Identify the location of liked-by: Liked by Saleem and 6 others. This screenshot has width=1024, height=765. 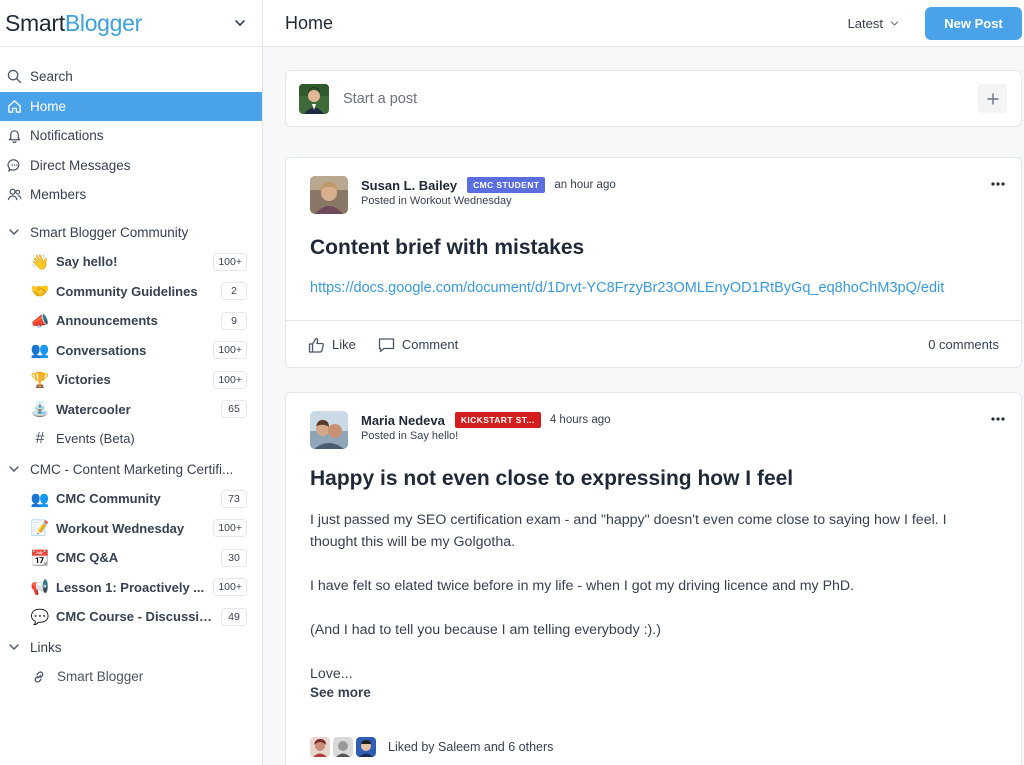
(653, 747).